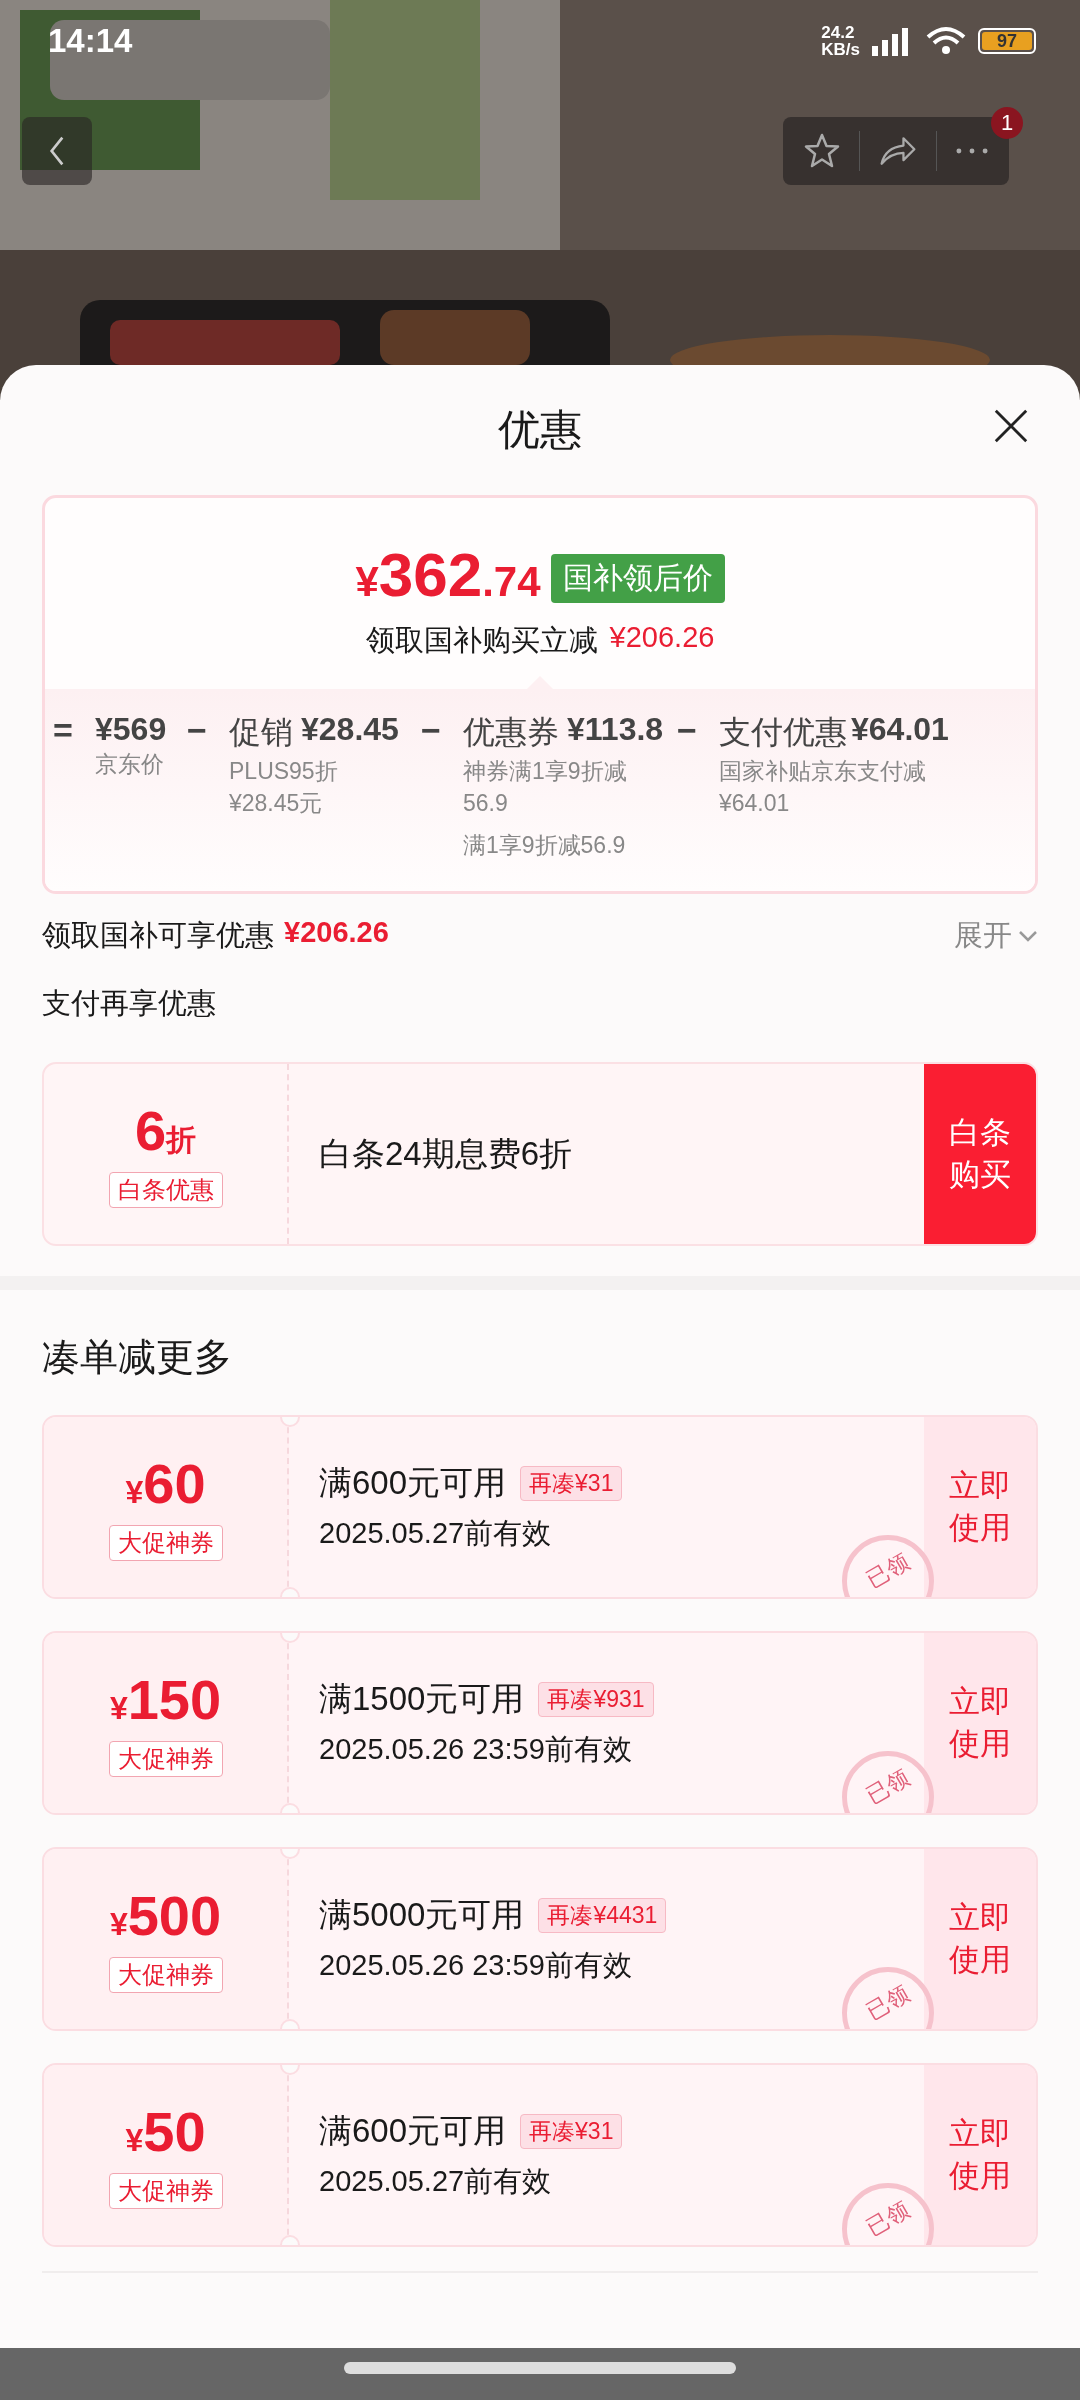 This screenshot has height=2400, width=1080. Describe the element at coordinates (900, 730) in the screenshot. I see `breakdown-amount: ¥64.01` at that location.